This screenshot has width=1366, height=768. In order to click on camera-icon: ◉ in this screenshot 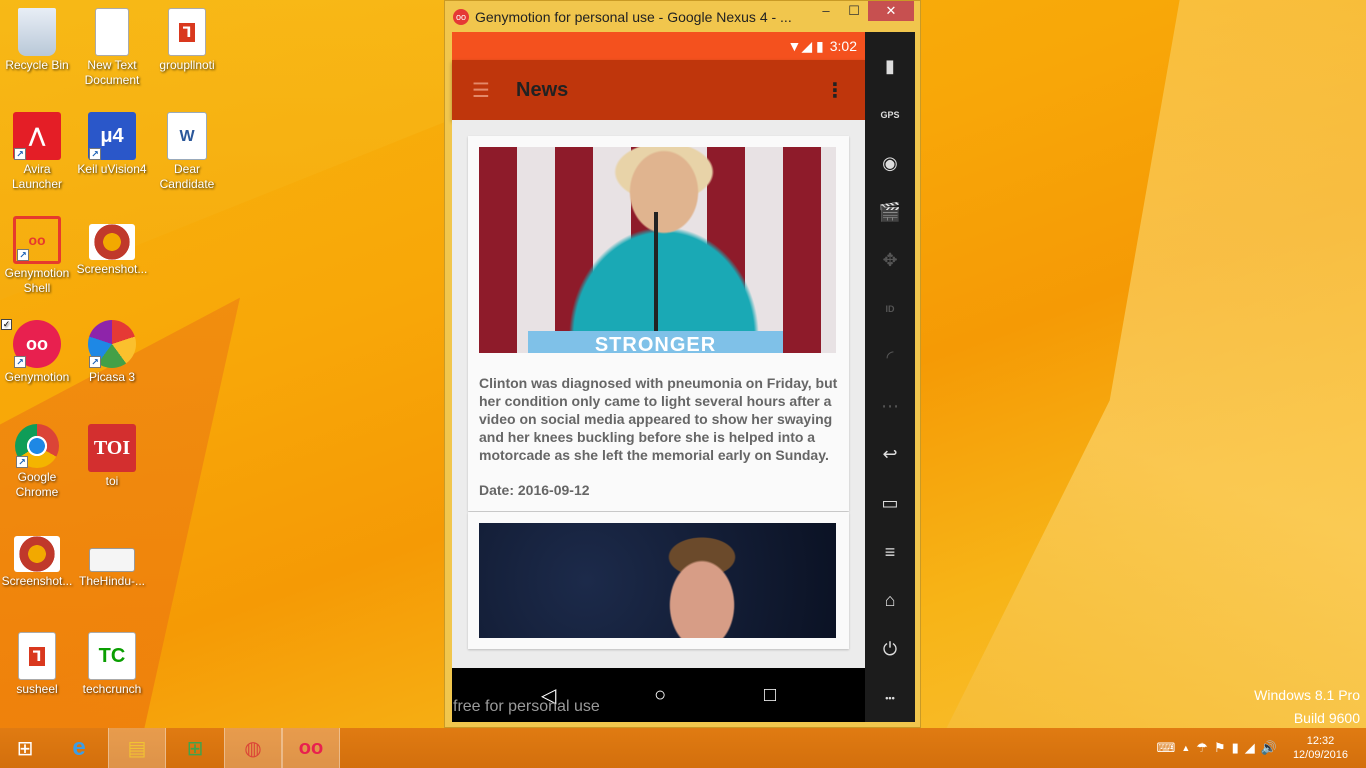, I will do `click(890, 163)`.